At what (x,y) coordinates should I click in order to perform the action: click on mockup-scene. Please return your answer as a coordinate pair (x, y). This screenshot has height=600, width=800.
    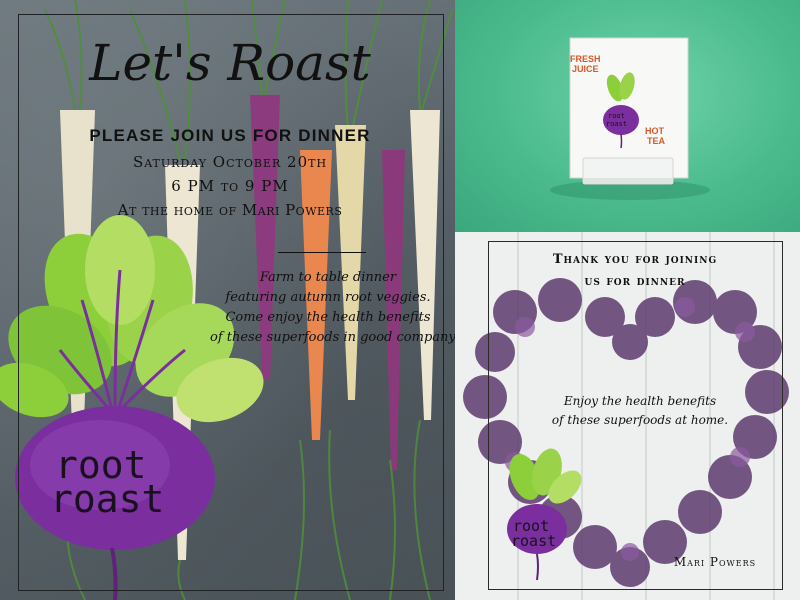
    Looking at the image, I should click on (630, 118).